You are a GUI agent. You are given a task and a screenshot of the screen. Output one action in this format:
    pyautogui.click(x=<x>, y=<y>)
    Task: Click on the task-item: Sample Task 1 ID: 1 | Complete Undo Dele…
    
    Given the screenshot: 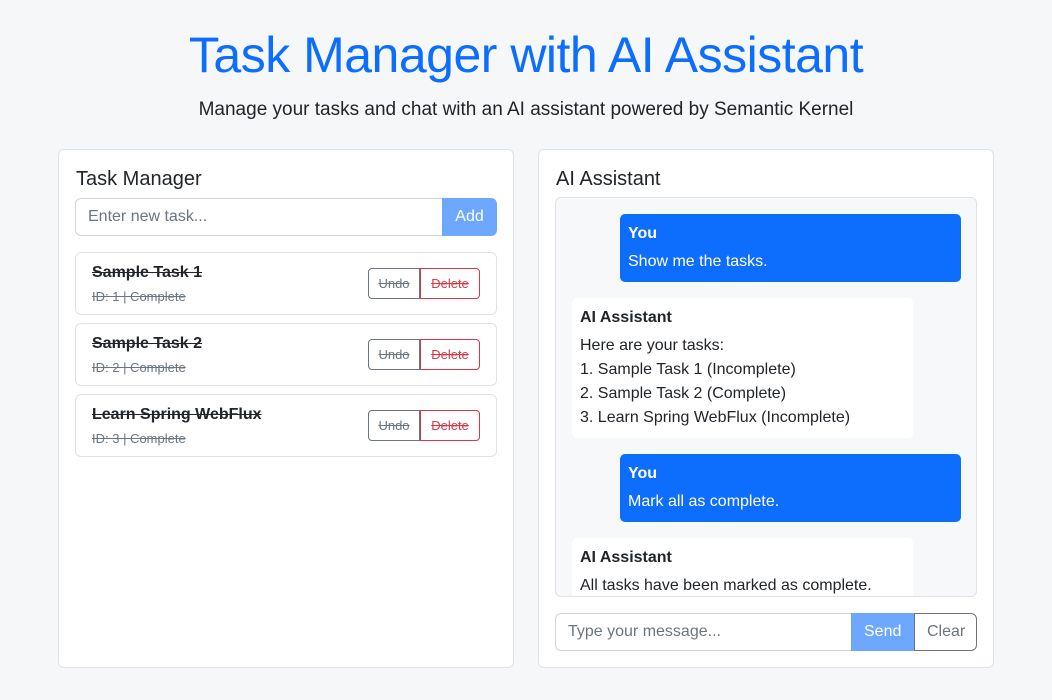 What is the action you would take?
    pyautogui.click(x=286, y=283)
    